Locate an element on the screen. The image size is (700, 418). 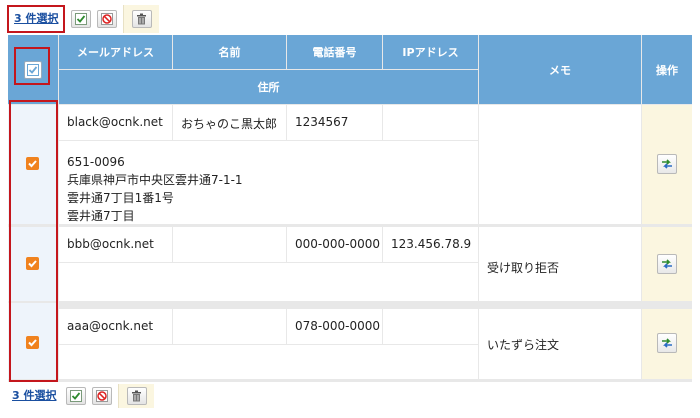
select-all-header is located at coordinates (33, 69).